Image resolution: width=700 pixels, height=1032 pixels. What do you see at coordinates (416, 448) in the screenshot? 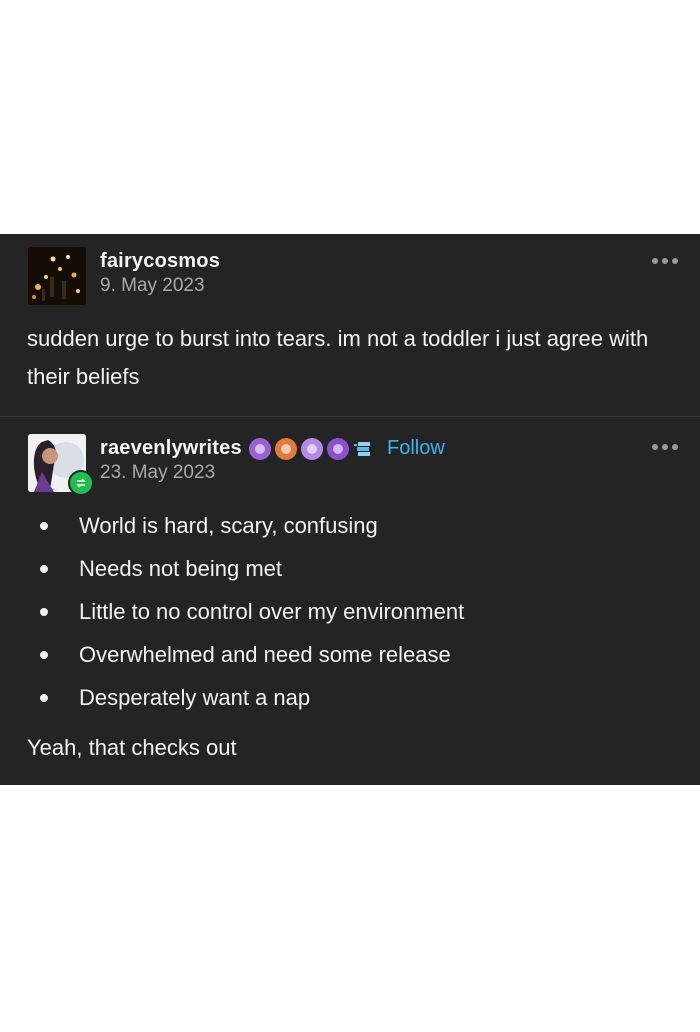
I see `follow-button: Follow` at bounding box center [416, 448].